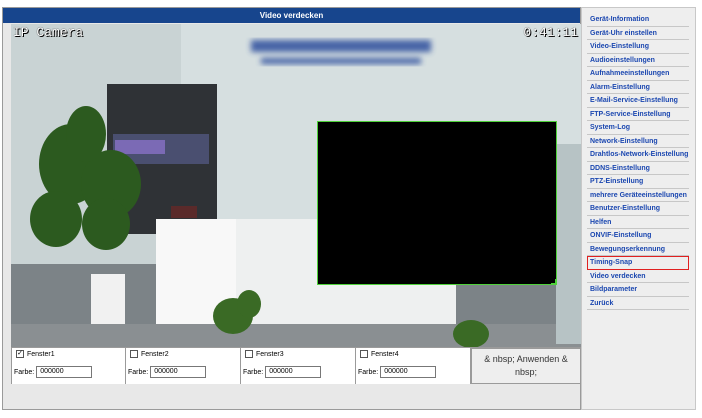 This screenshot has width=702, height=418. I want to click on window-4-checkbox, so click(364, 354).